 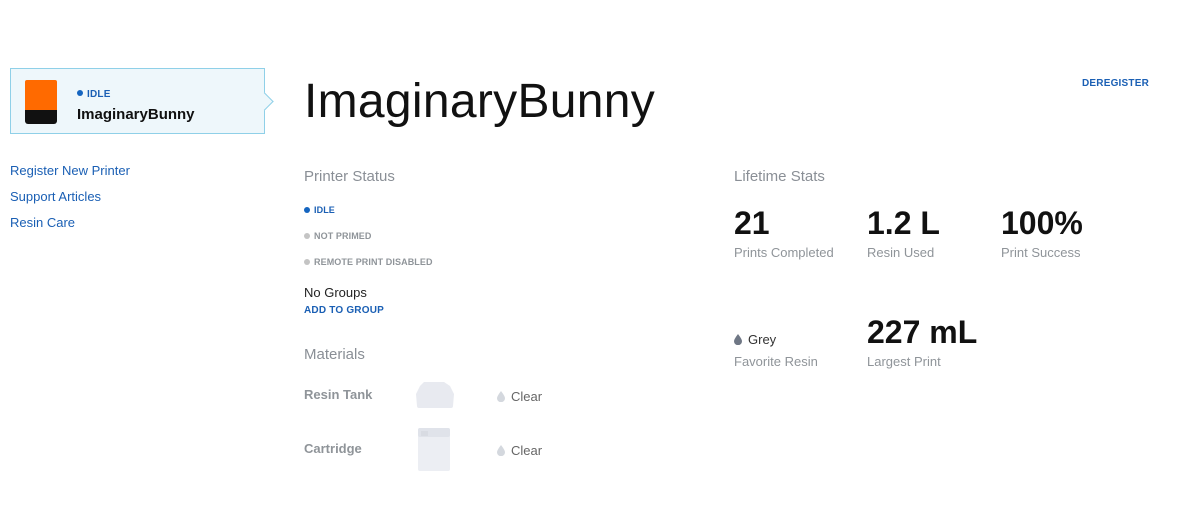 I want to click on add-to-group-button: ADD TO GROUP, so click(x=344, y=310).